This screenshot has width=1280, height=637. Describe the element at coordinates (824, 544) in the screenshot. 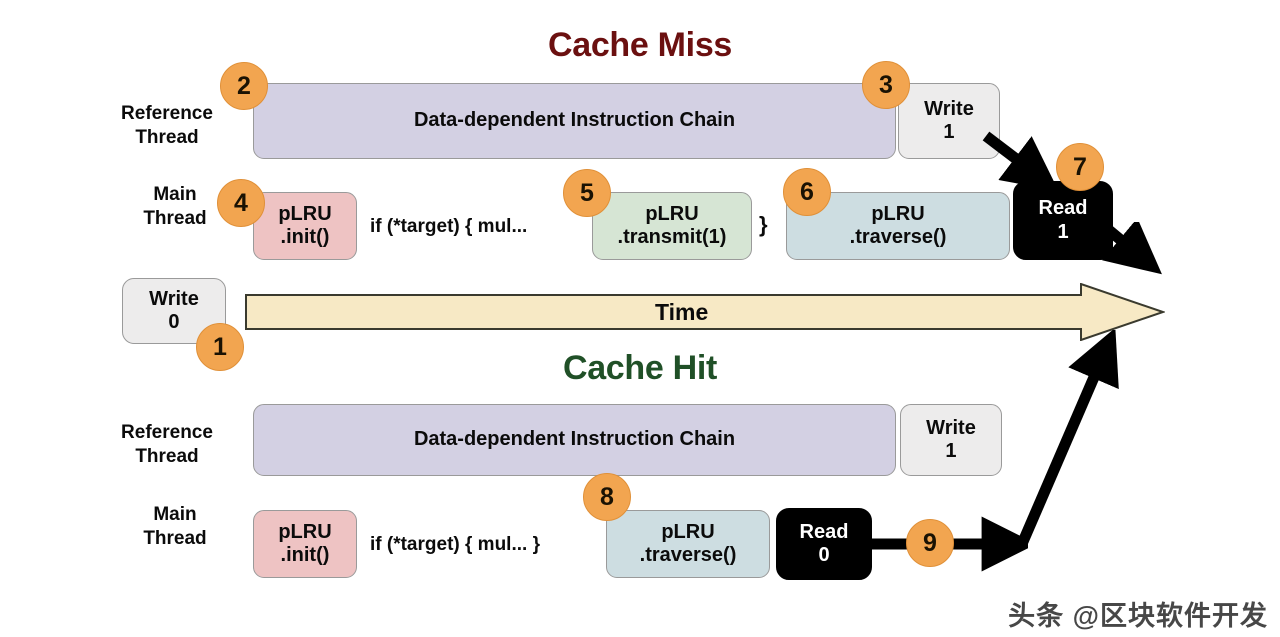

I see `hit-read-0: Read 0` at that location.